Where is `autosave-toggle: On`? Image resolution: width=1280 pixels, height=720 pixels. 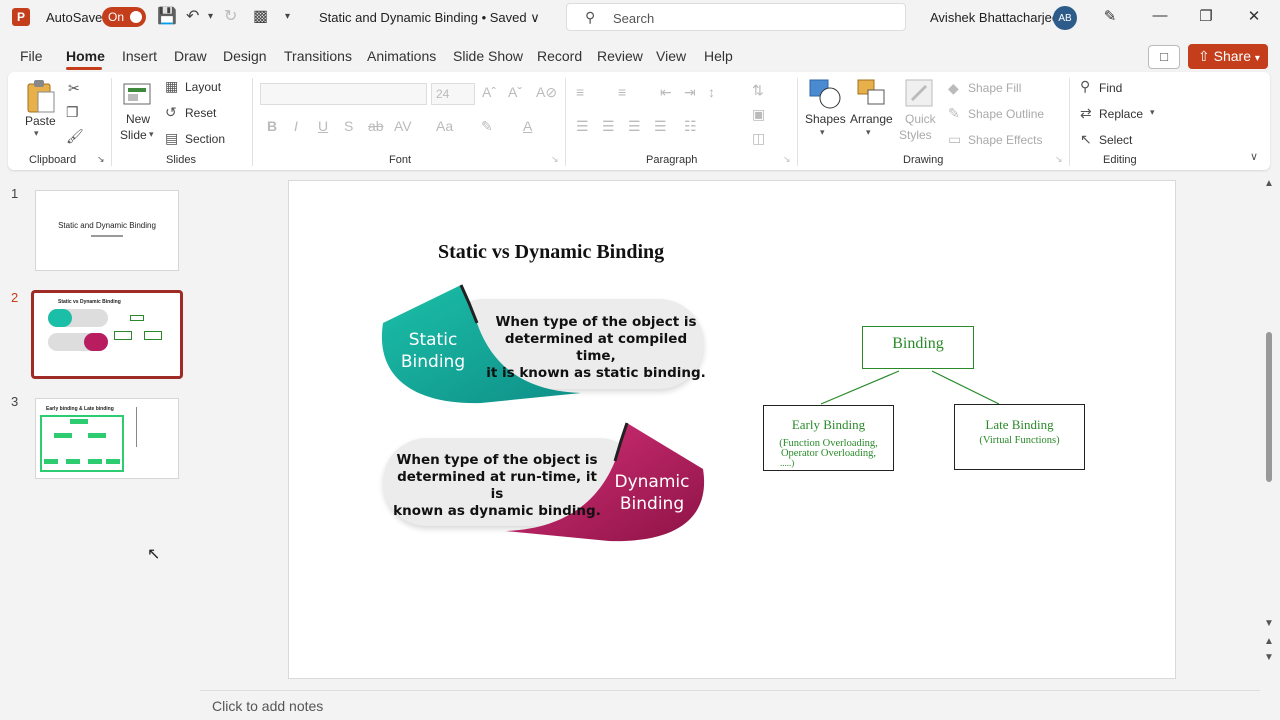
autosave-toggle: On is located at coordinates (124, 17).